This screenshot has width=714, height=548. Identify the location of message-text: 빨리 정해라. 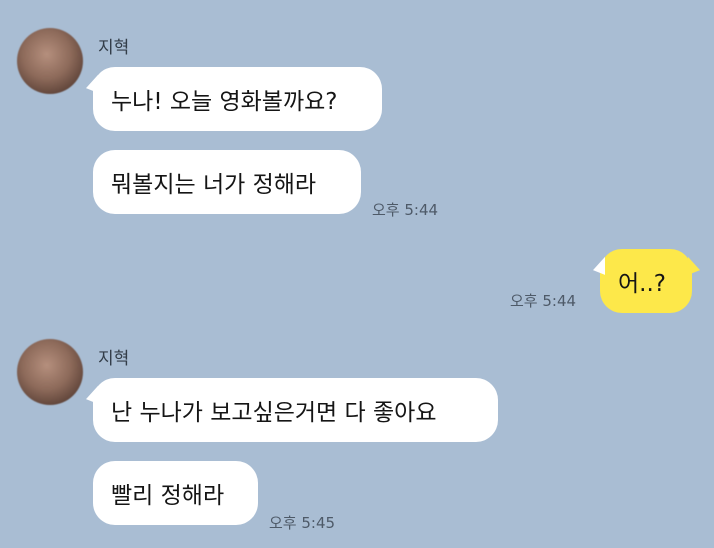
(168, 496).